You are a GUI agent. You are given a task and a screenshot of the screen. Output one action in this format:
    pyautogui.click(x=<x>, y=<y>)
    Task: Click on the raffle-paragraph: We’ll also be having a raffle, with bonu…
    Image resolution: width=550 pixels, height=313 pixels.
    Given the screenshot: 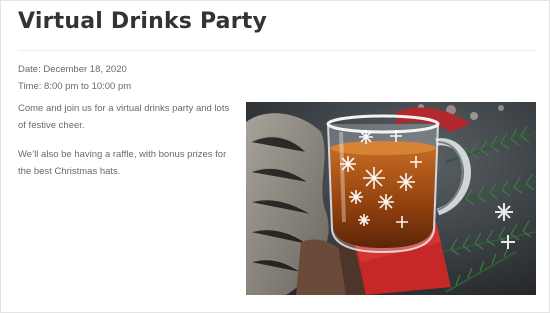 What is the action you would take?
    pyautogui.click(x=122, y=163)
    